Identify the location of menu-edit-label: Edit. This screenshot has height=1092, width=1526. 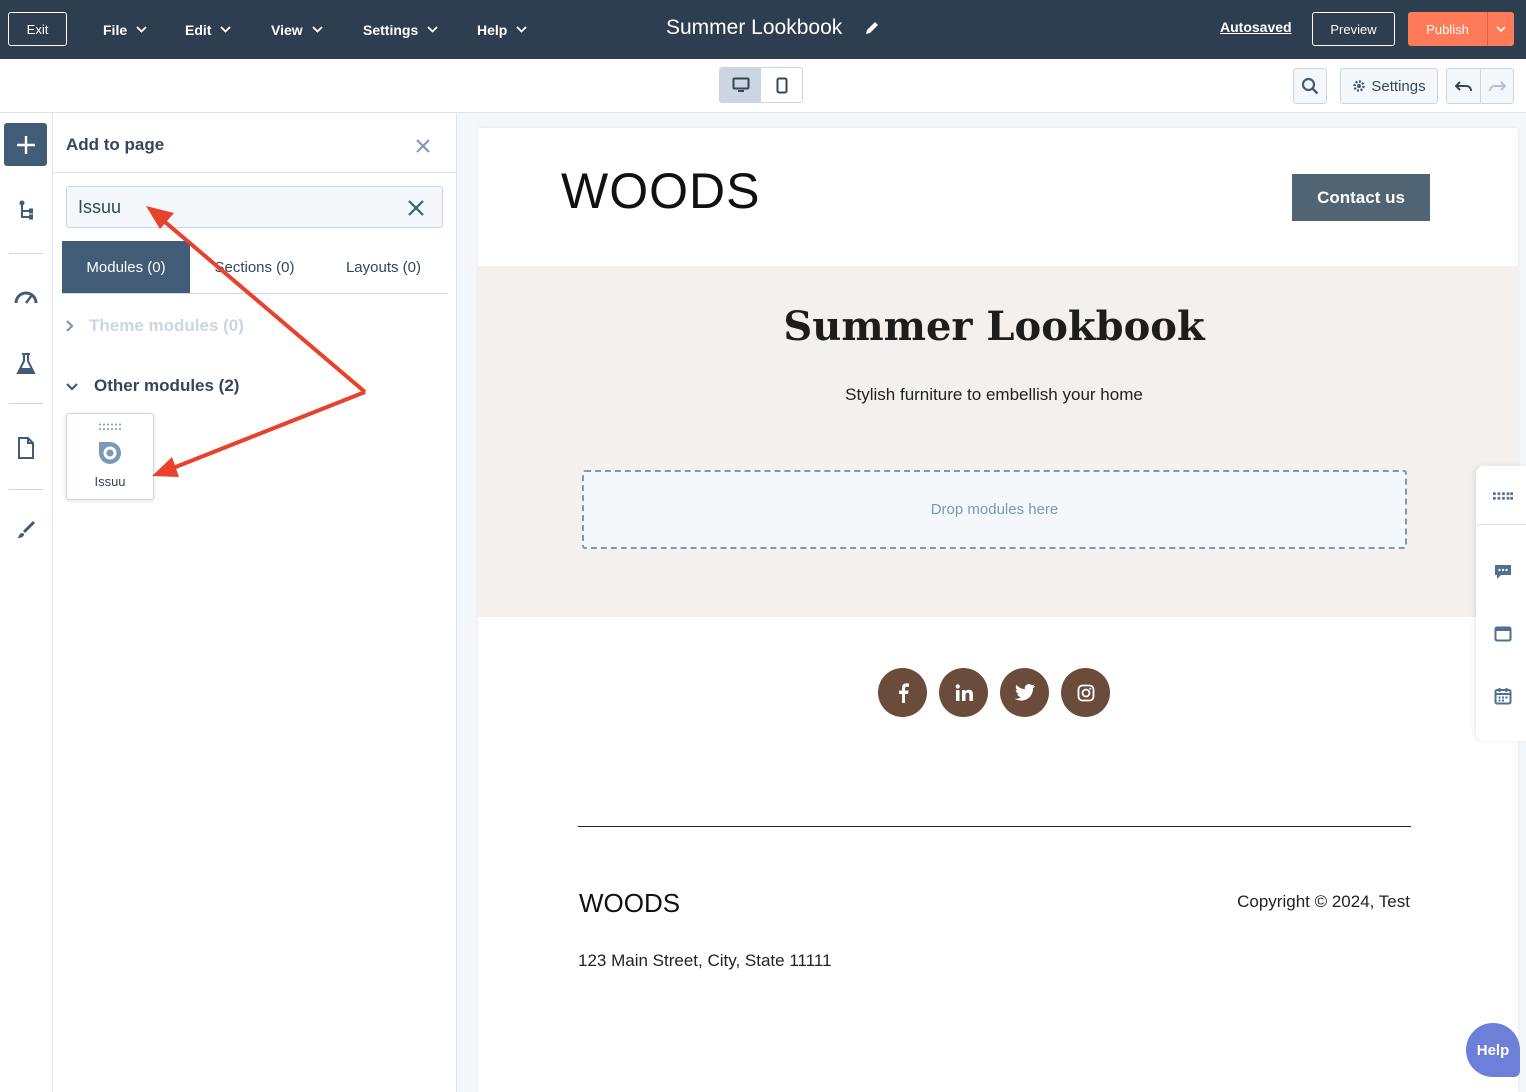
(198, 29).